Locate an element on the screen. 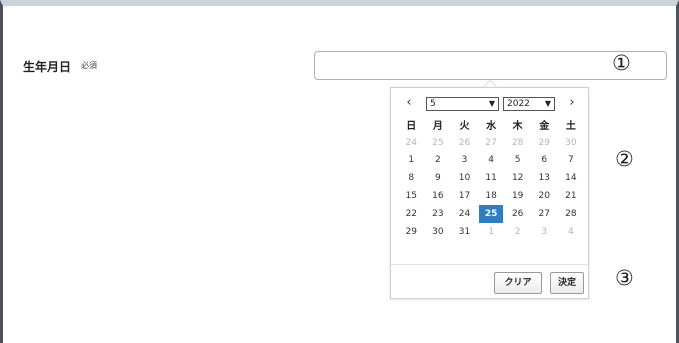 This screenshot has width=679, height=343. selected-day-label: 25 is located at coordinates (491, 213).